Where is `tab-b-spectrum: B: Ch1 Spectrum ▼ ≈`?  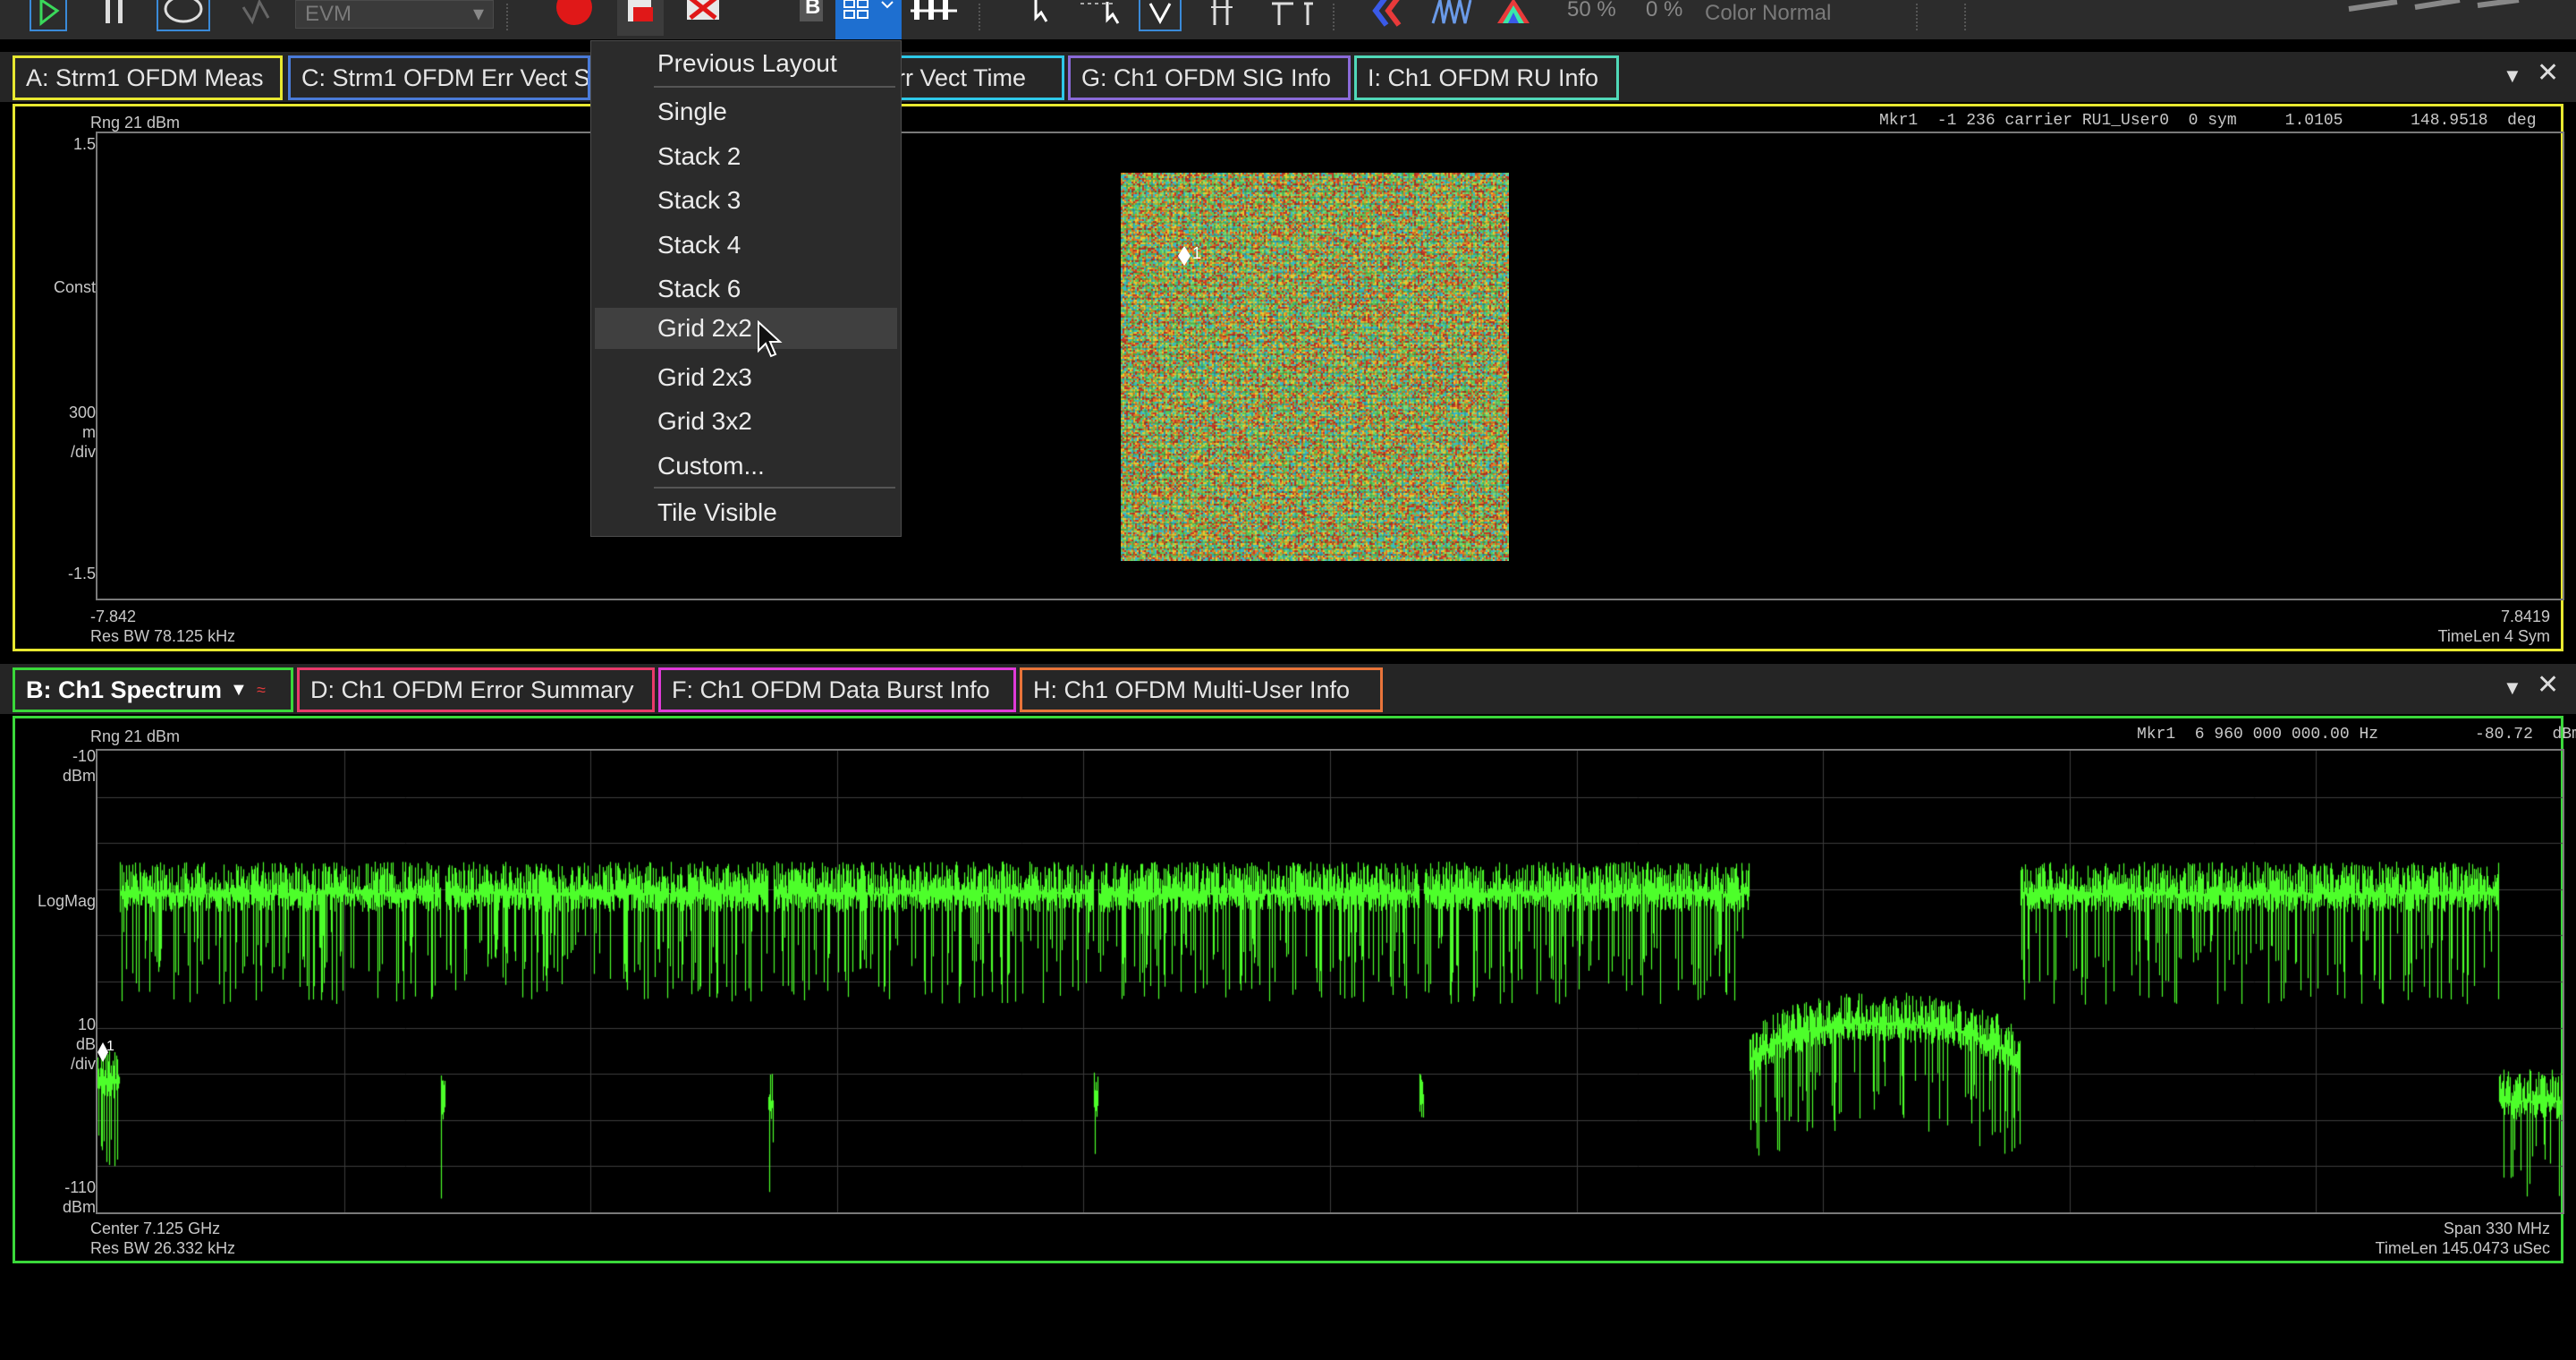
tab-b-spectrum: B: Ch1 Spectrum ▼ ≈ is located at coordinates (153, 689).